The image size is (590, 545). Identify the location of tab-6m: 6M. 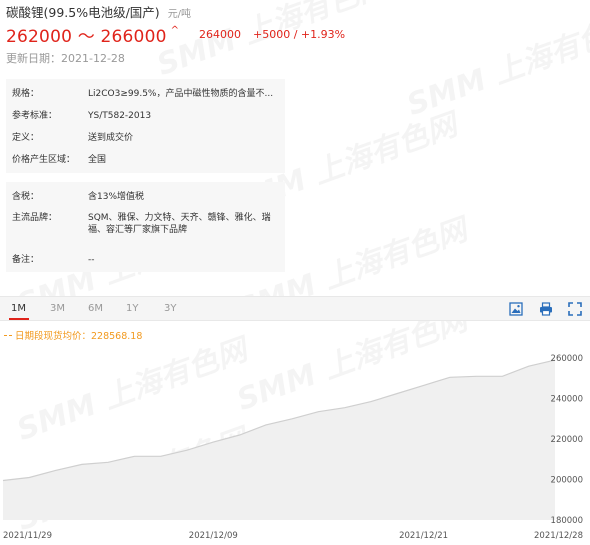
(95, 309).